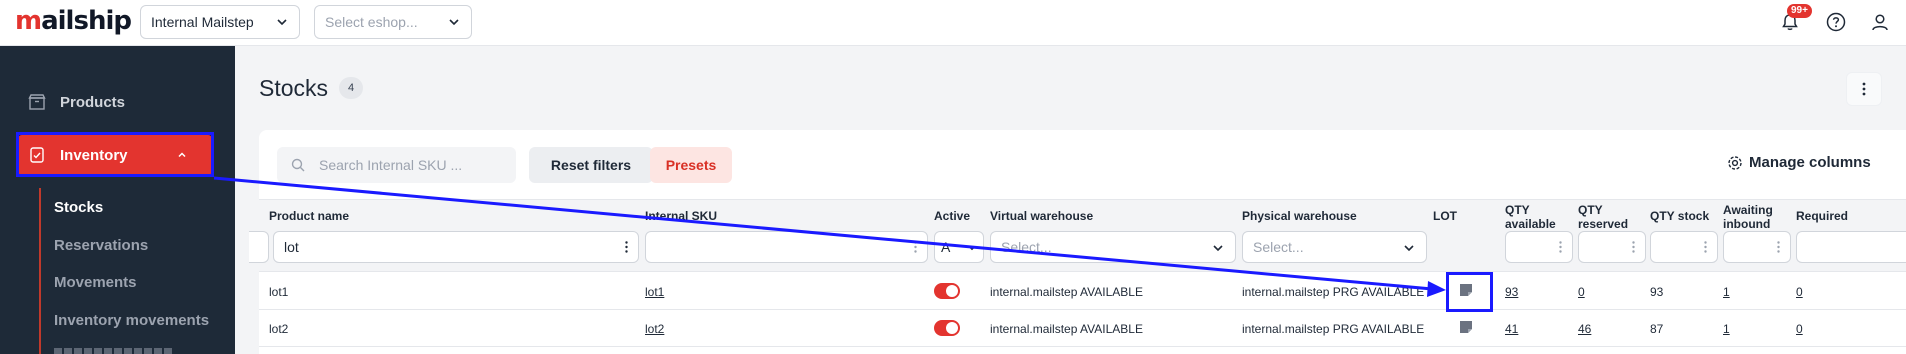 This screenshot has width=1906, height=354. What do you see at coordinates (1735, 162) in the screenshot?
I see `gear-icon` at bounding box center [1735, 162].